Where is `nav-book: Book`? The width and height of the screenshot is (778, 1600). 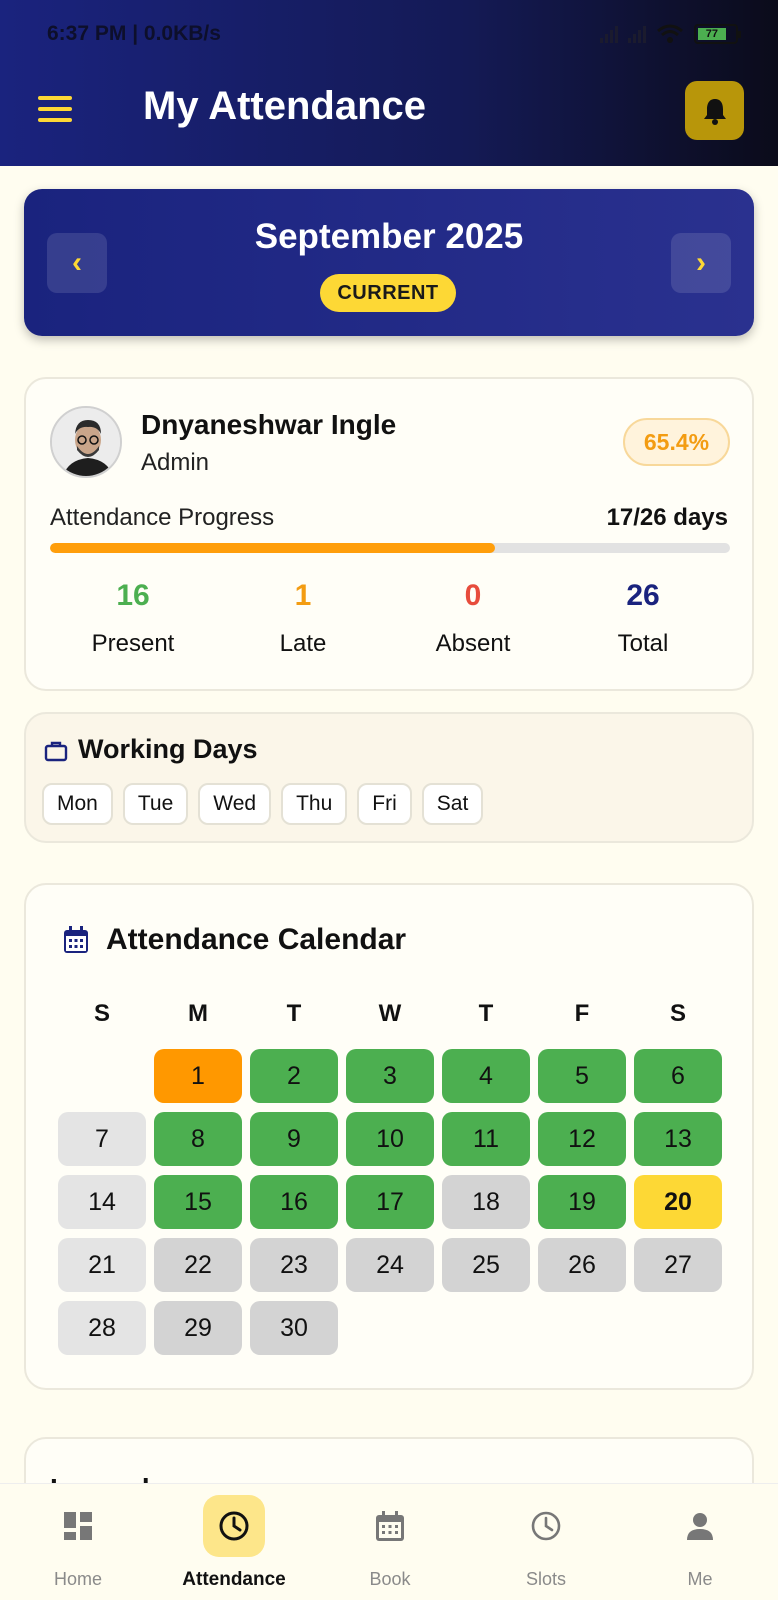 nav-book: Book is located at coordinates (390, 1542).